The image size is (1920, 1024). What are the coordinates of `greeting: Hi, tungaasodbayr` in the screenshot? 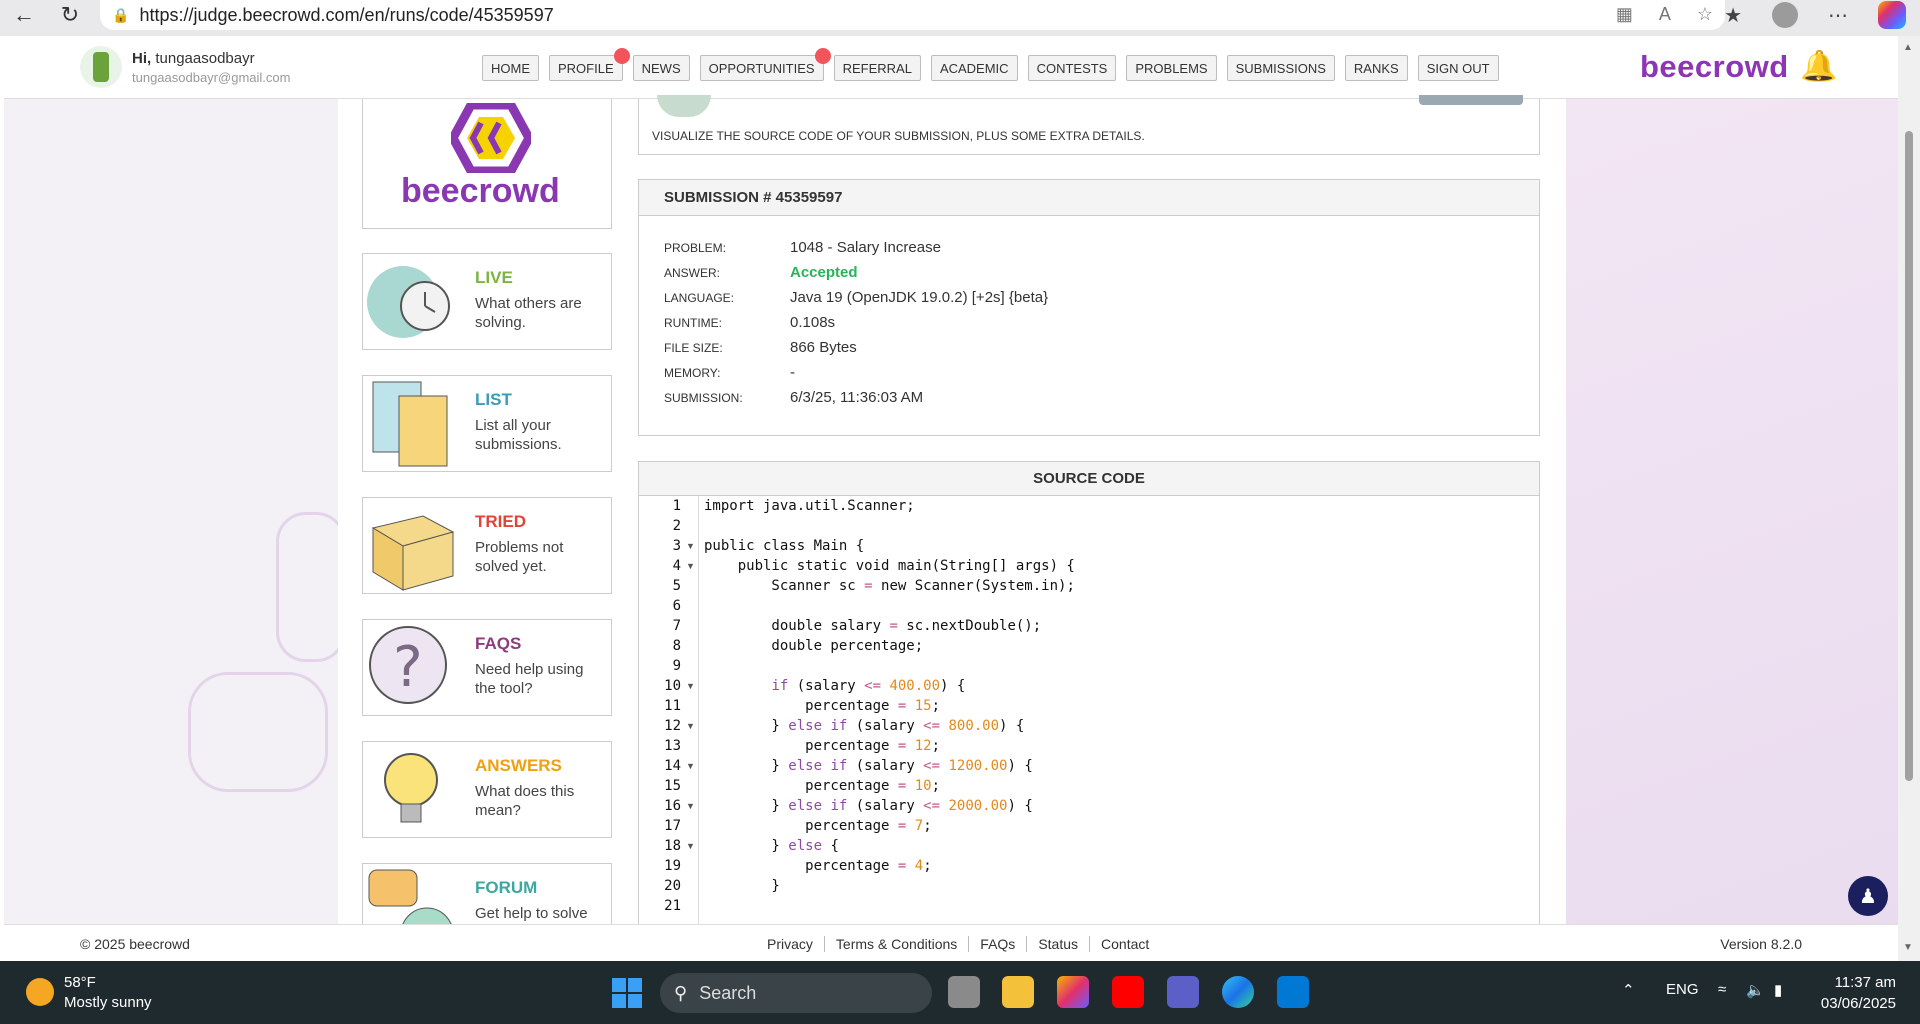 It's located at (193, 58).